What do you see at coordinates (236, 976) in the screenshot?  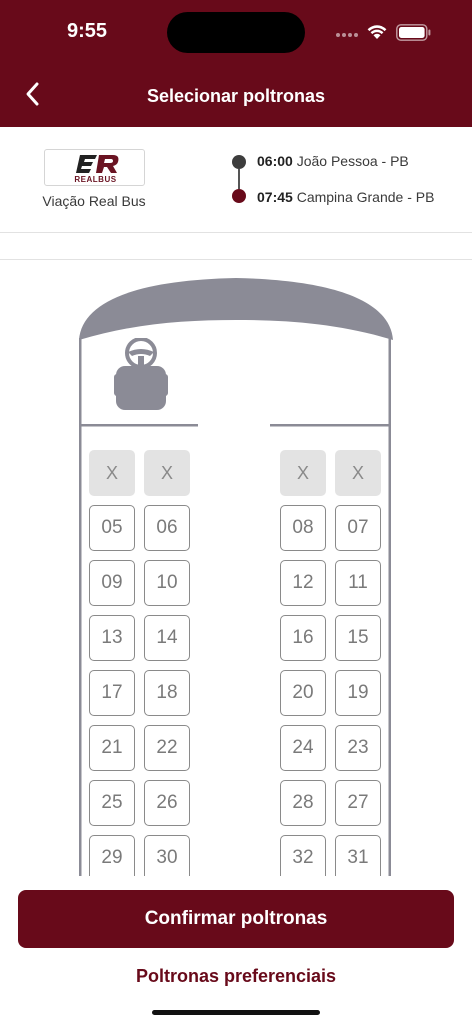 I see `preferential-seats-link: Poltronas preferenciais` at bounding box center [236, 976].